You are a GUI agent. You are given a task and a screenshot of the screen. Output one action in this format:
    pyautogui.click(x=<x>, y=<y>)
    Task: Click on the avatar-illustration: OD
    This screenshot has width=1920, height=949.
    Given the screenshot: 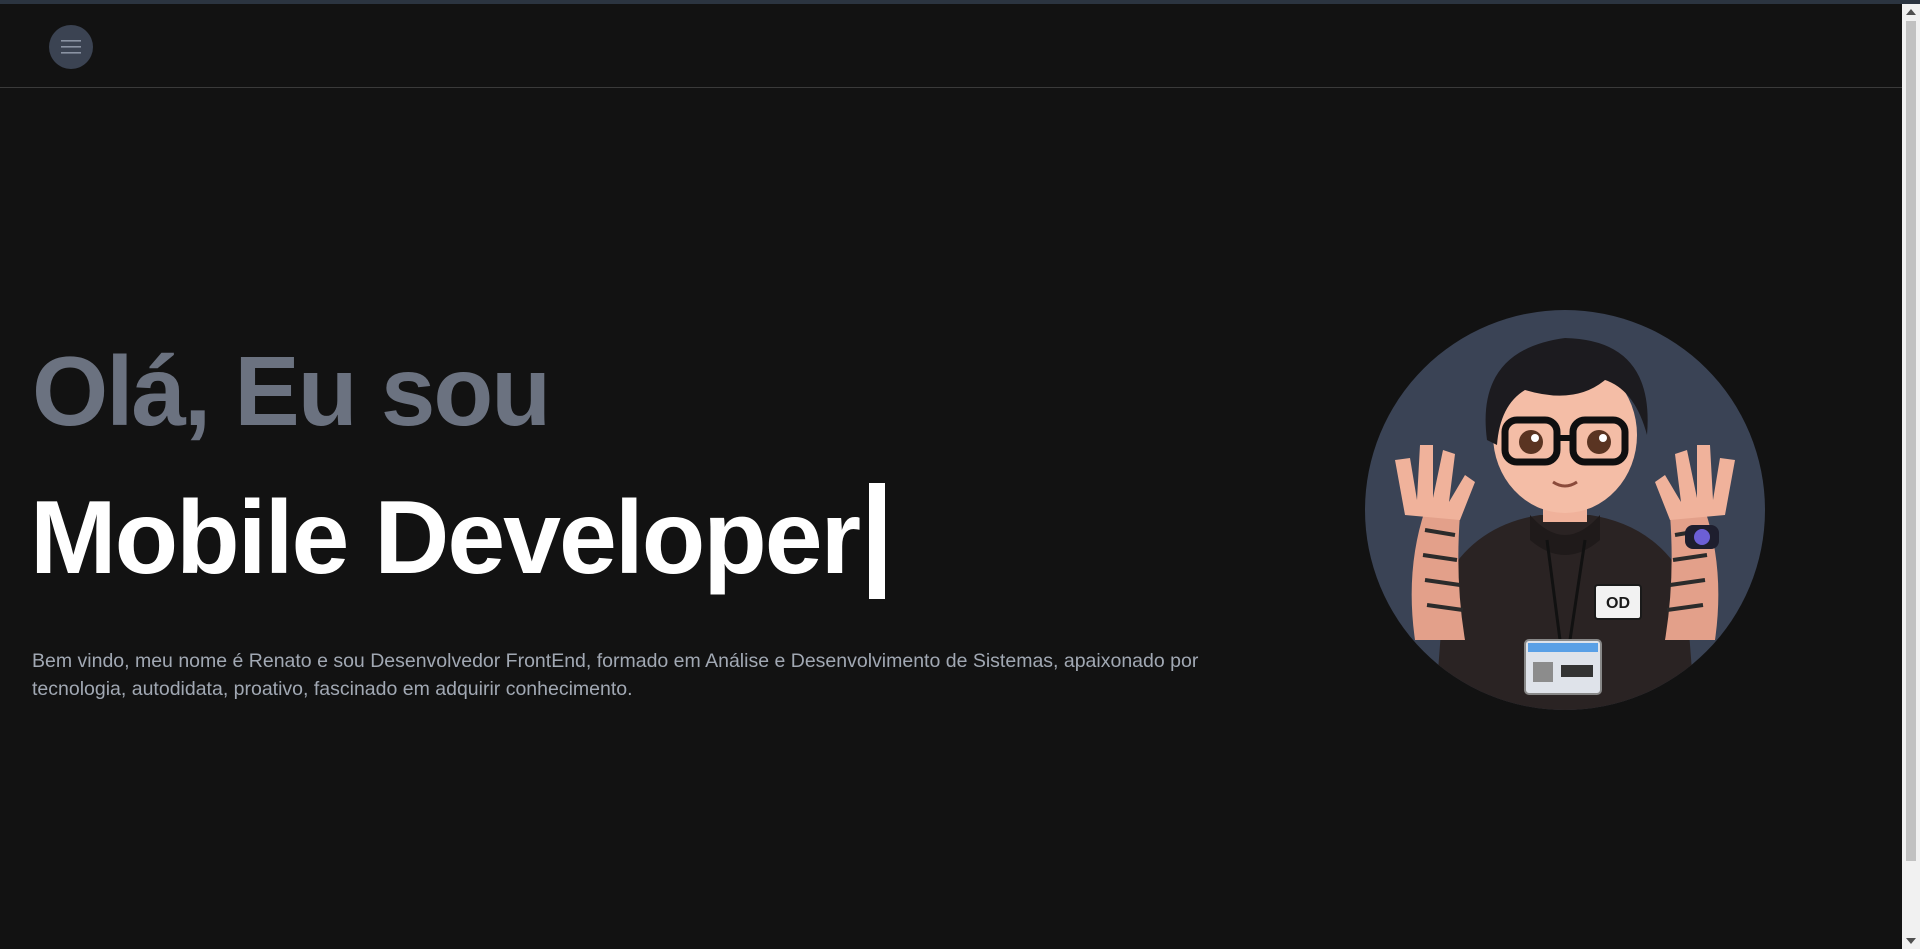 What is the action you would take?
    pyautogui.click(x=1565, y=510)
    